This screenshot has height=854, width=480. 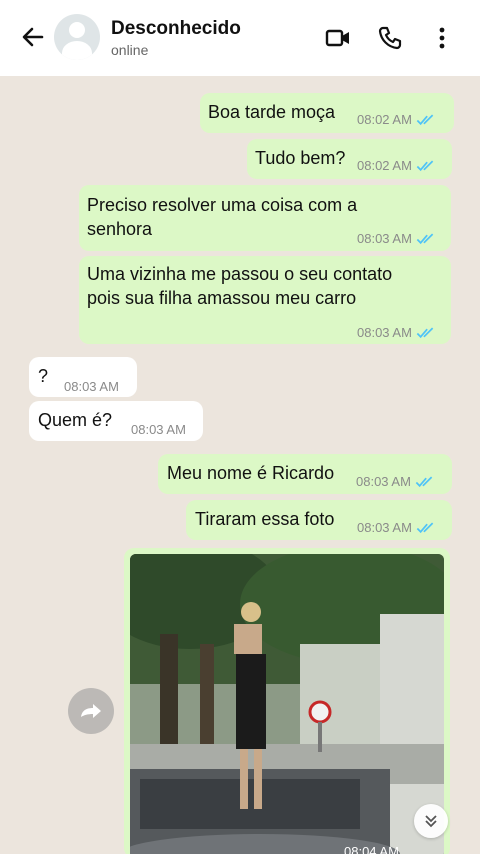 I want to click on message-bubble-incoming: Quem é? 08:03 AM, so click(x=116, y=421).